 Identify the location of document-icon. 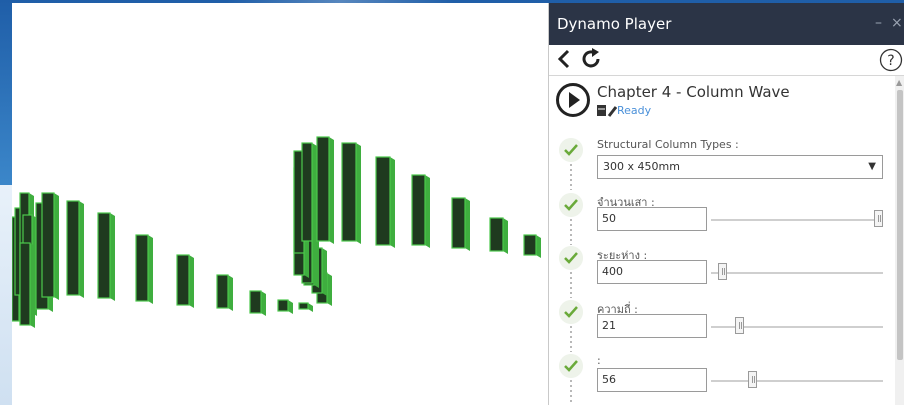
(601, 110).